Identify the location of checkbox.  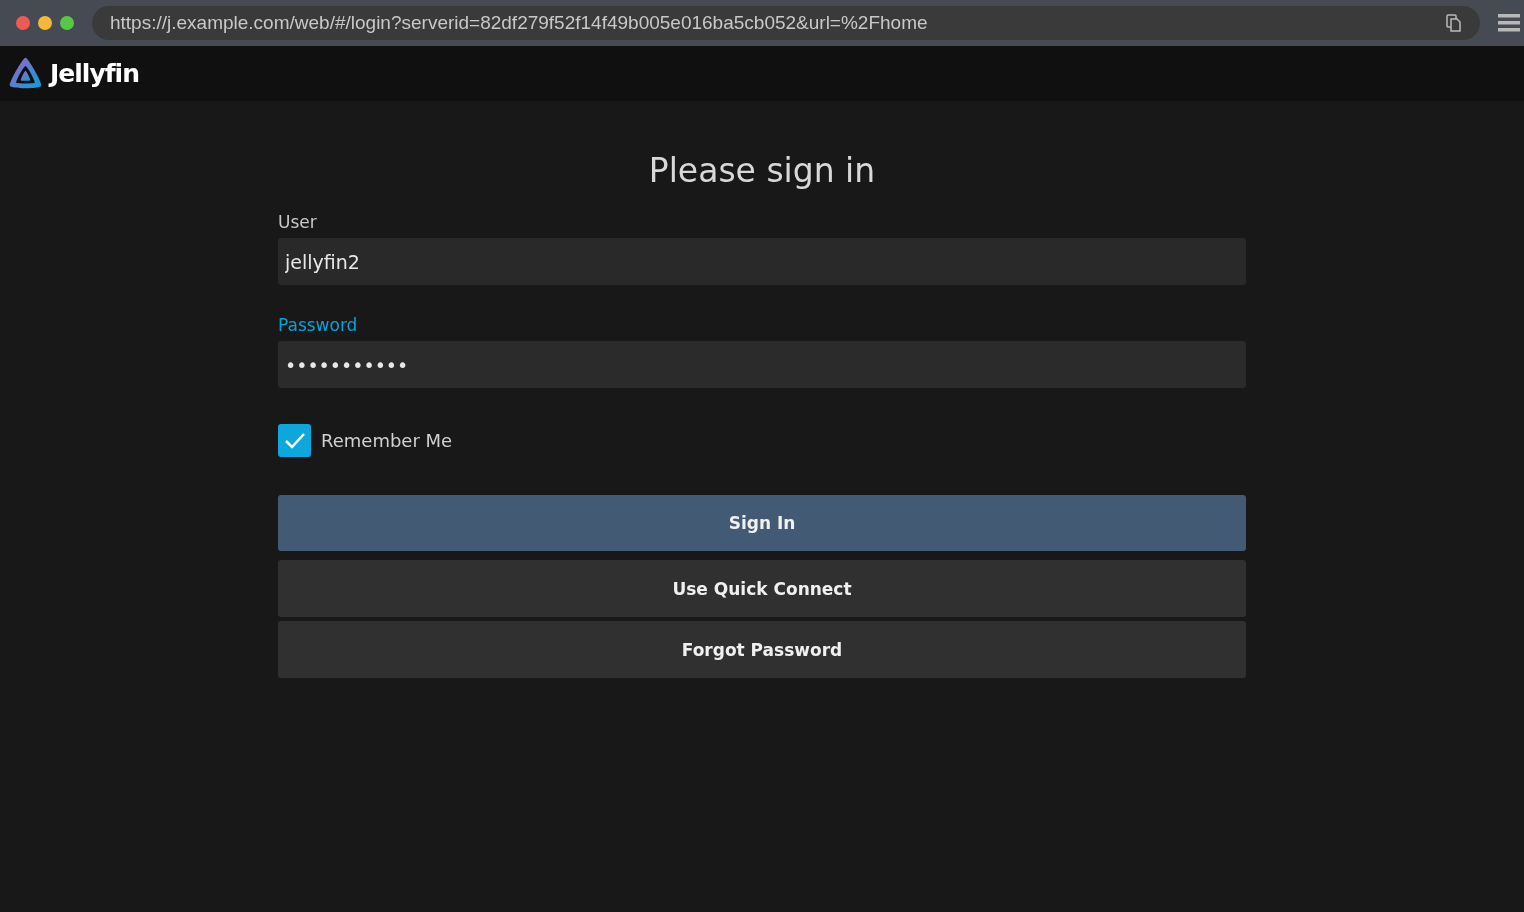
(294, 440).